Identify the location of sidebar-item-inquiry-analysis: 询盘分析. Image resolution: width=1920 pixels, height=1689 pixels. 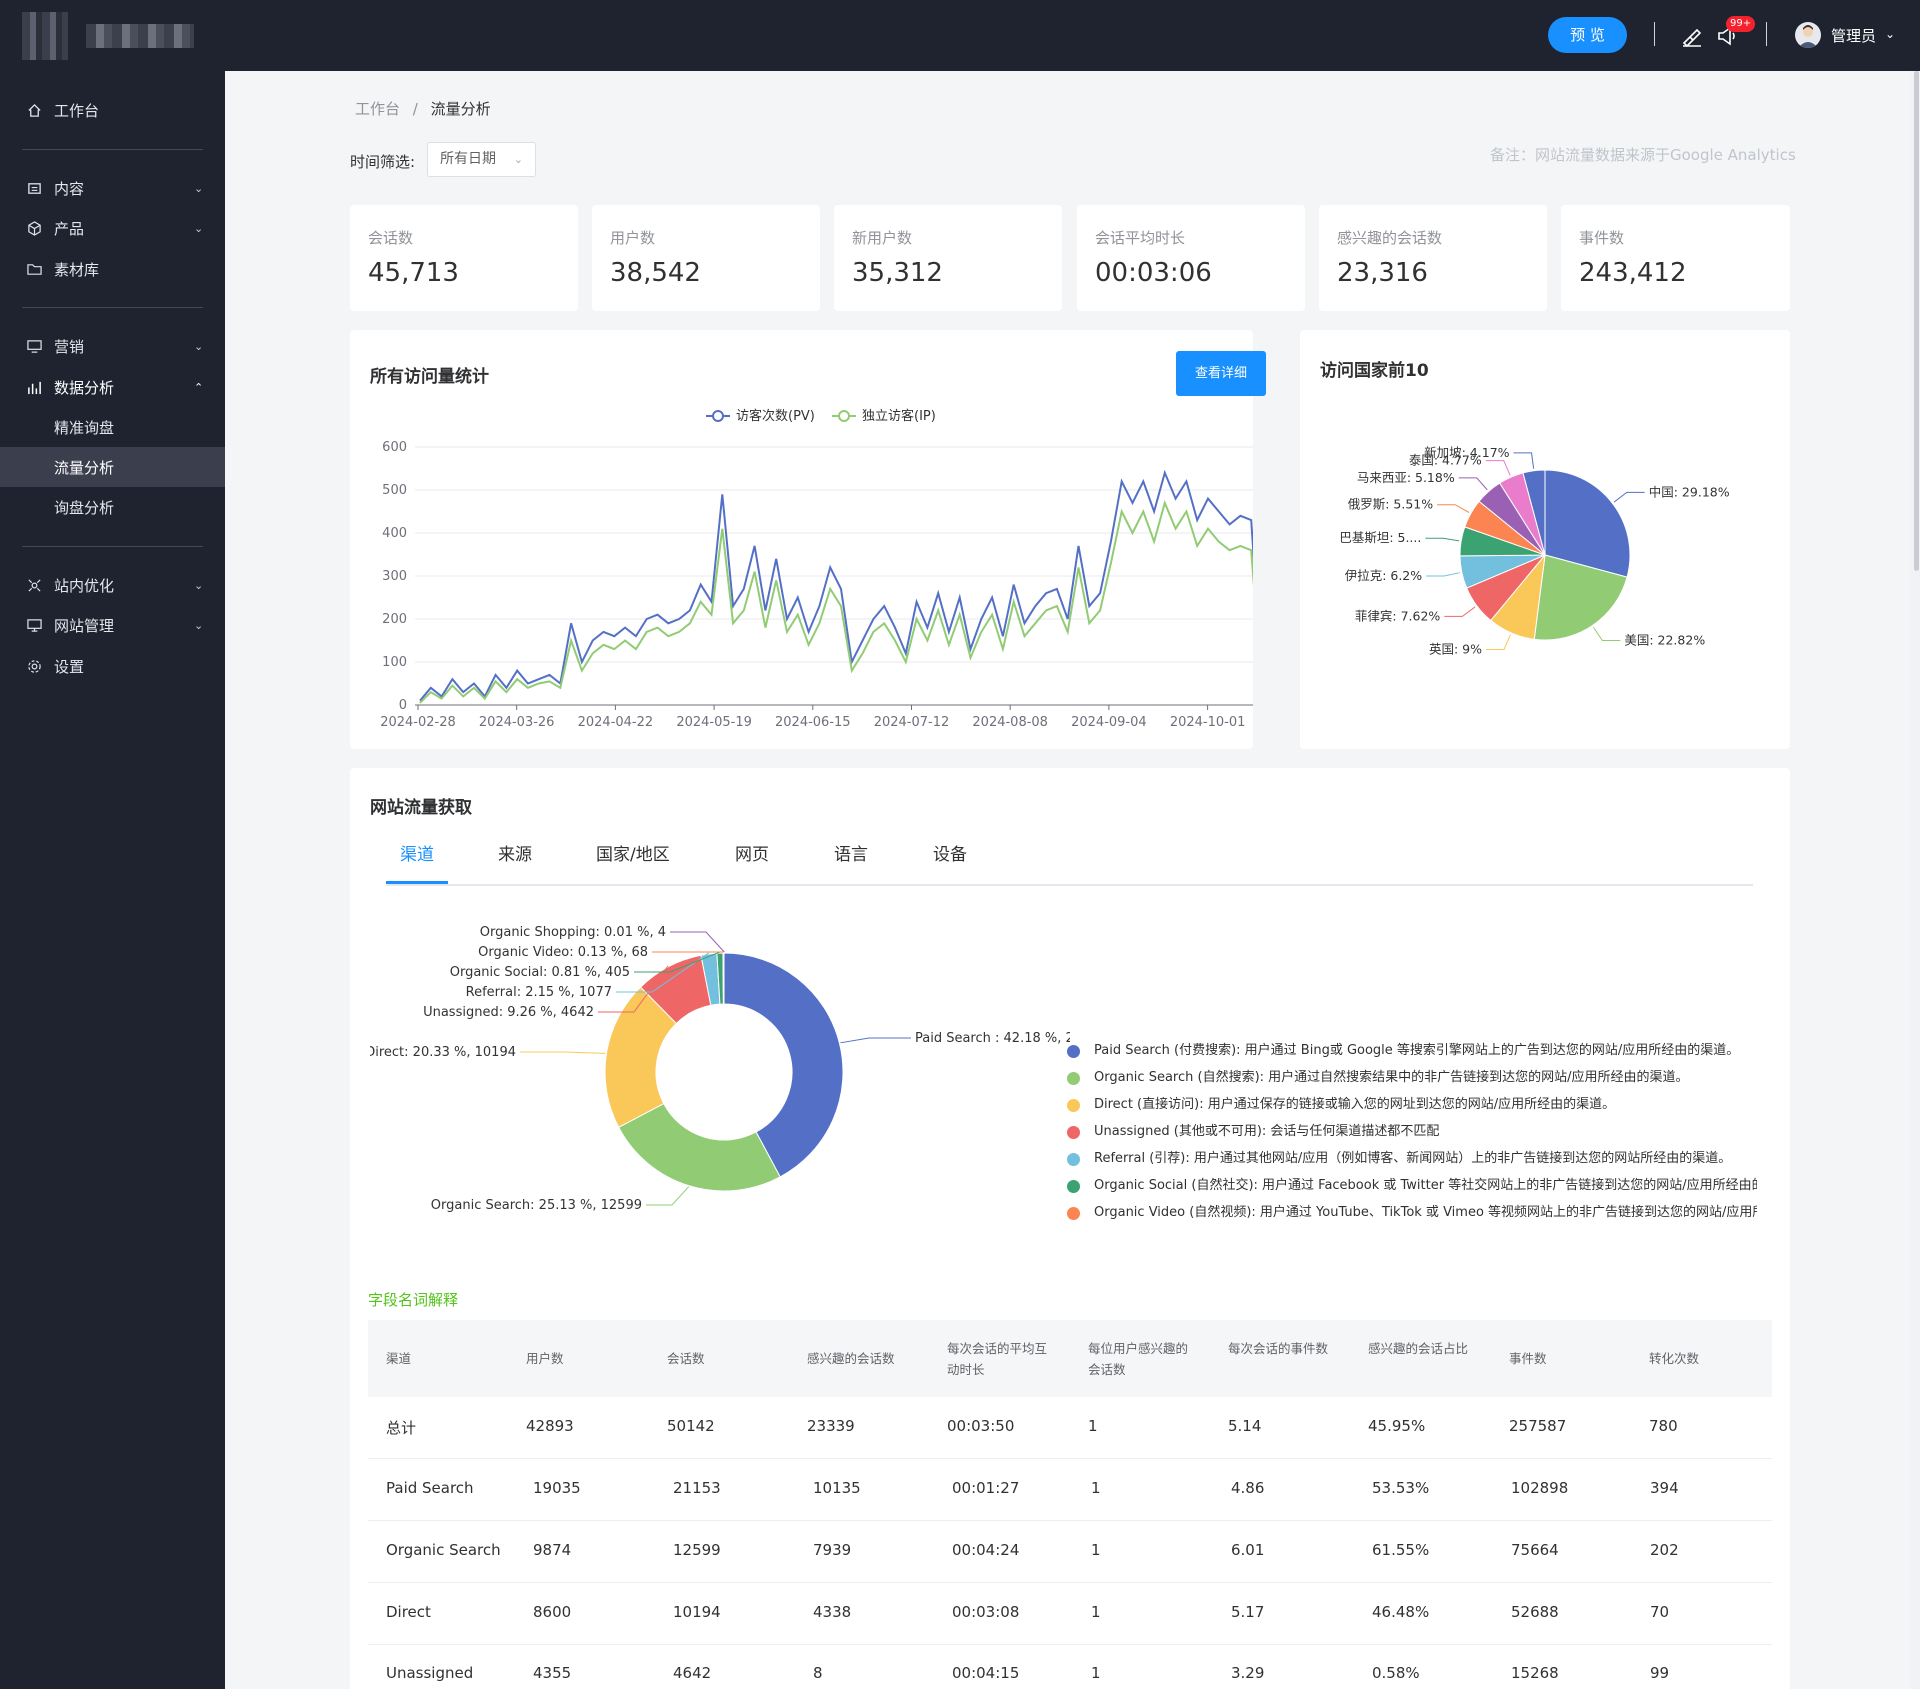
(112, 507).